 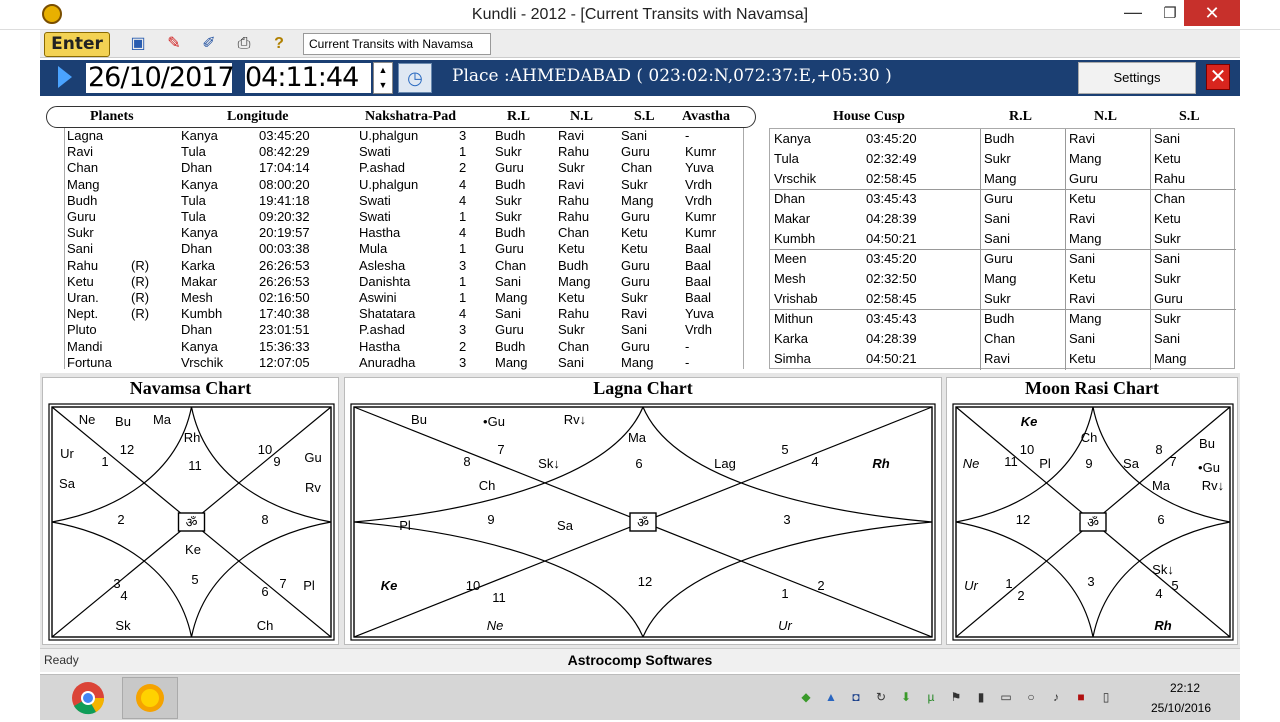 What do you see at coordinates (494, 421) in the screenshot?
I see `planet-label: •Gu` at bounding box center [494, 421].